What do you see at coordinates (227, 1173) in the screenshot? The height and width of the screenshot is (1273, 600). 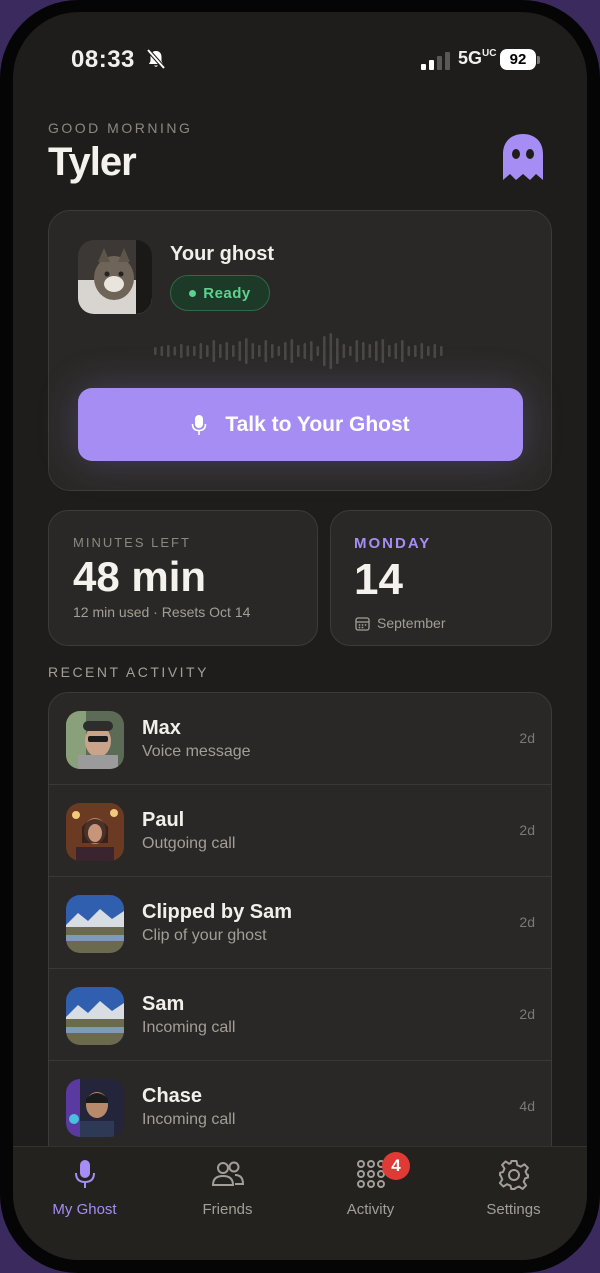 I see `people-icon` at bounding box center [227, 1173].